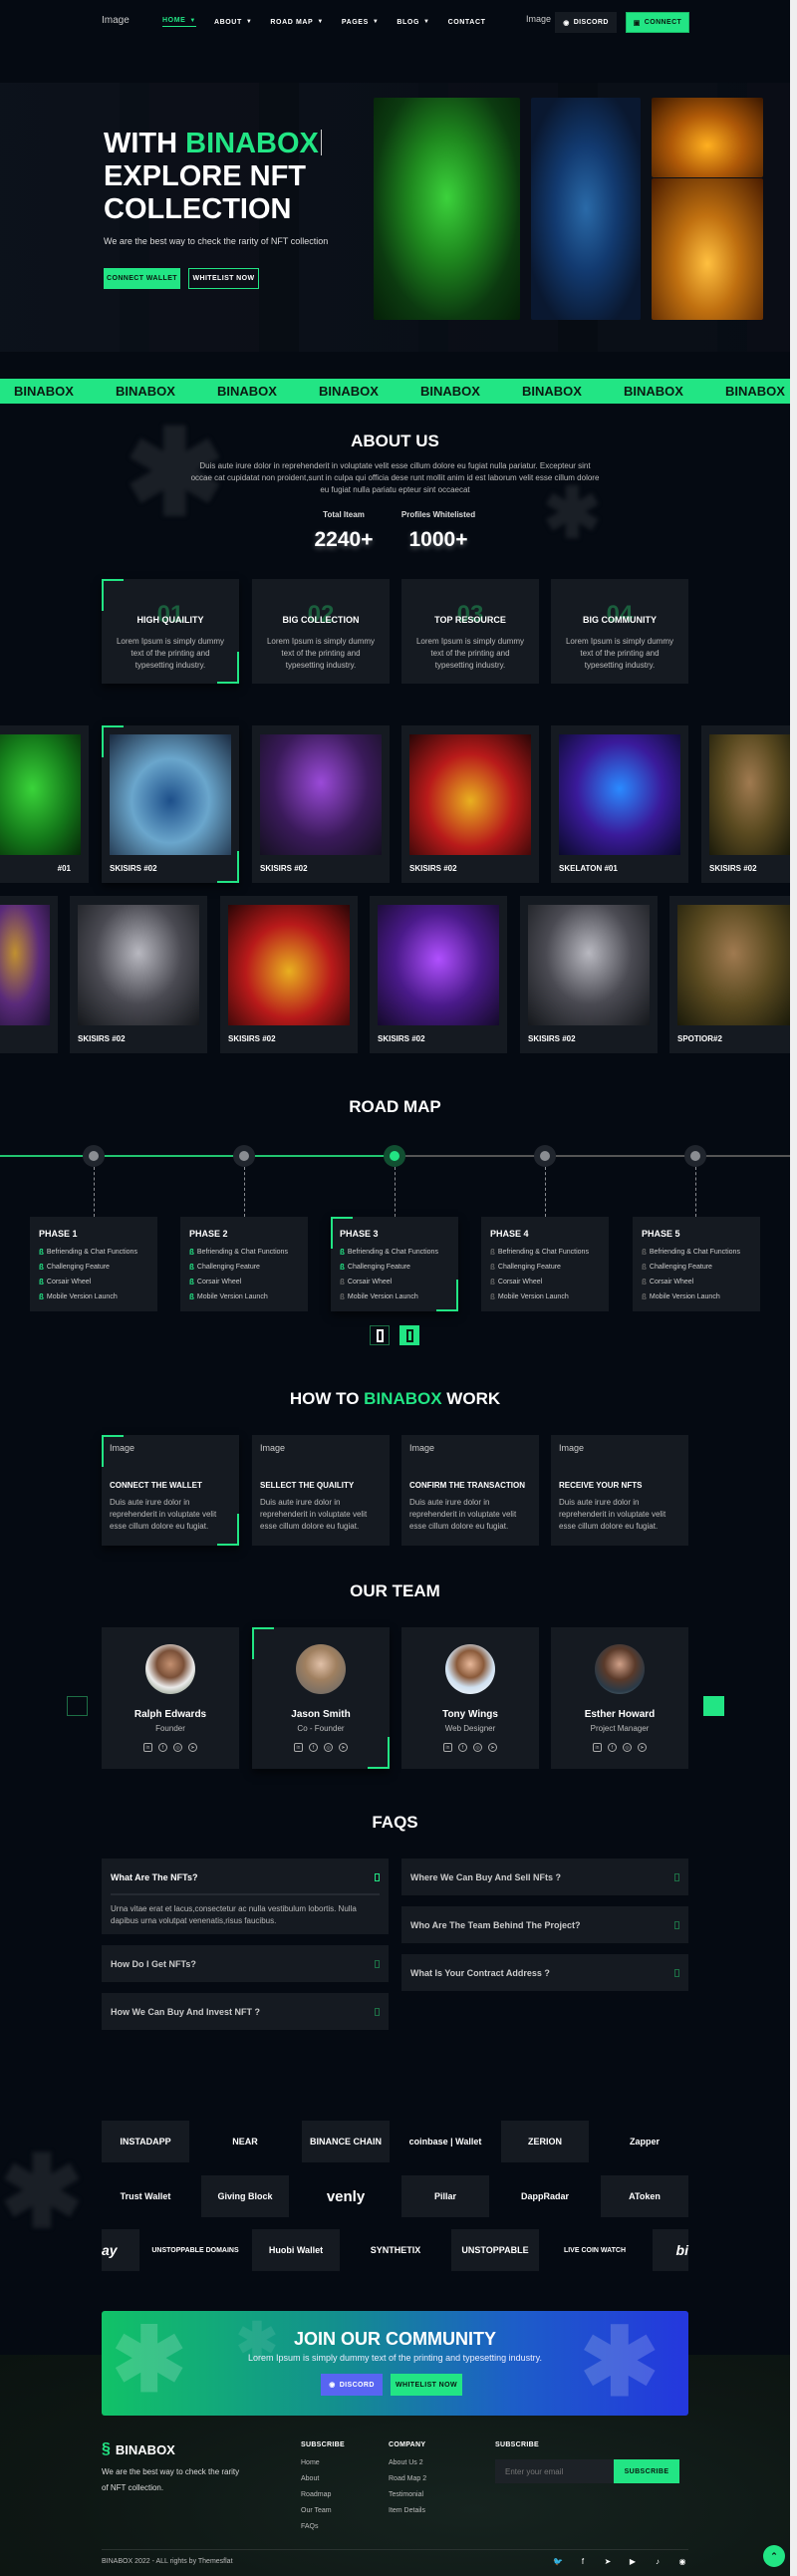  Describe the element at coordinates (445, 2141) in the screenshot. I see `partner-logo-coinbase-wallet: coinbase | Wallet` at that location.